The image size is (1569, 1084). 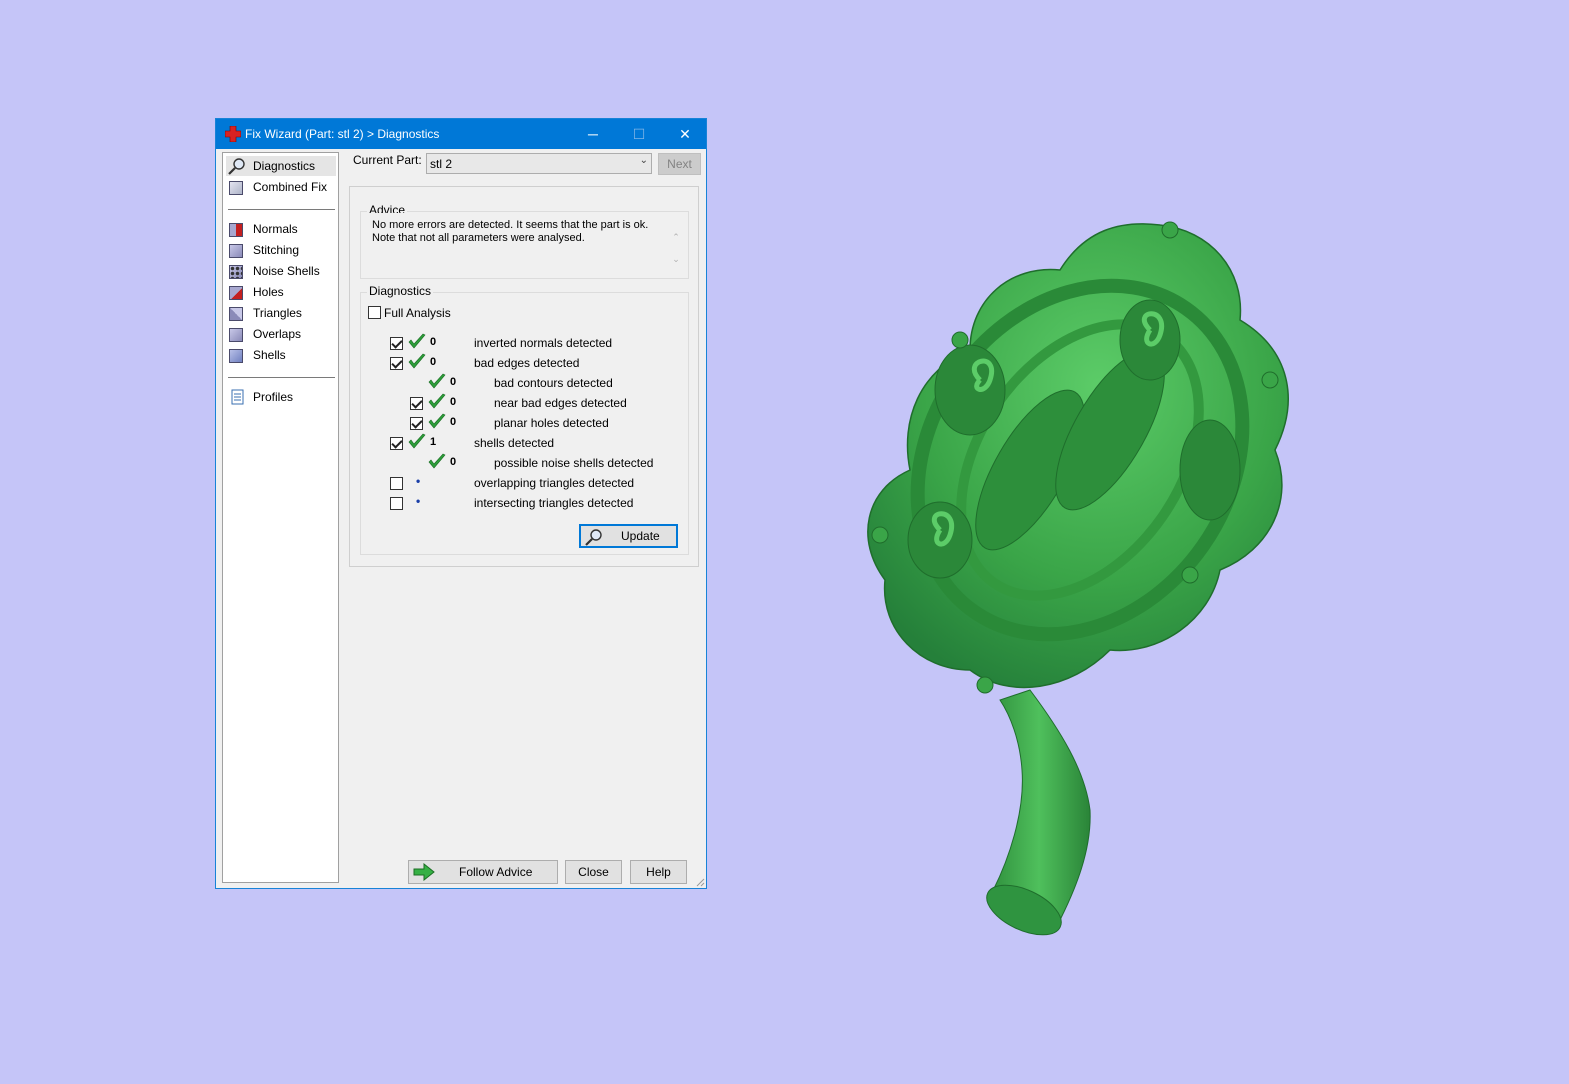 I want to click on sidebar-item-overlaps: Overlaps, so click(x=281, y=334).